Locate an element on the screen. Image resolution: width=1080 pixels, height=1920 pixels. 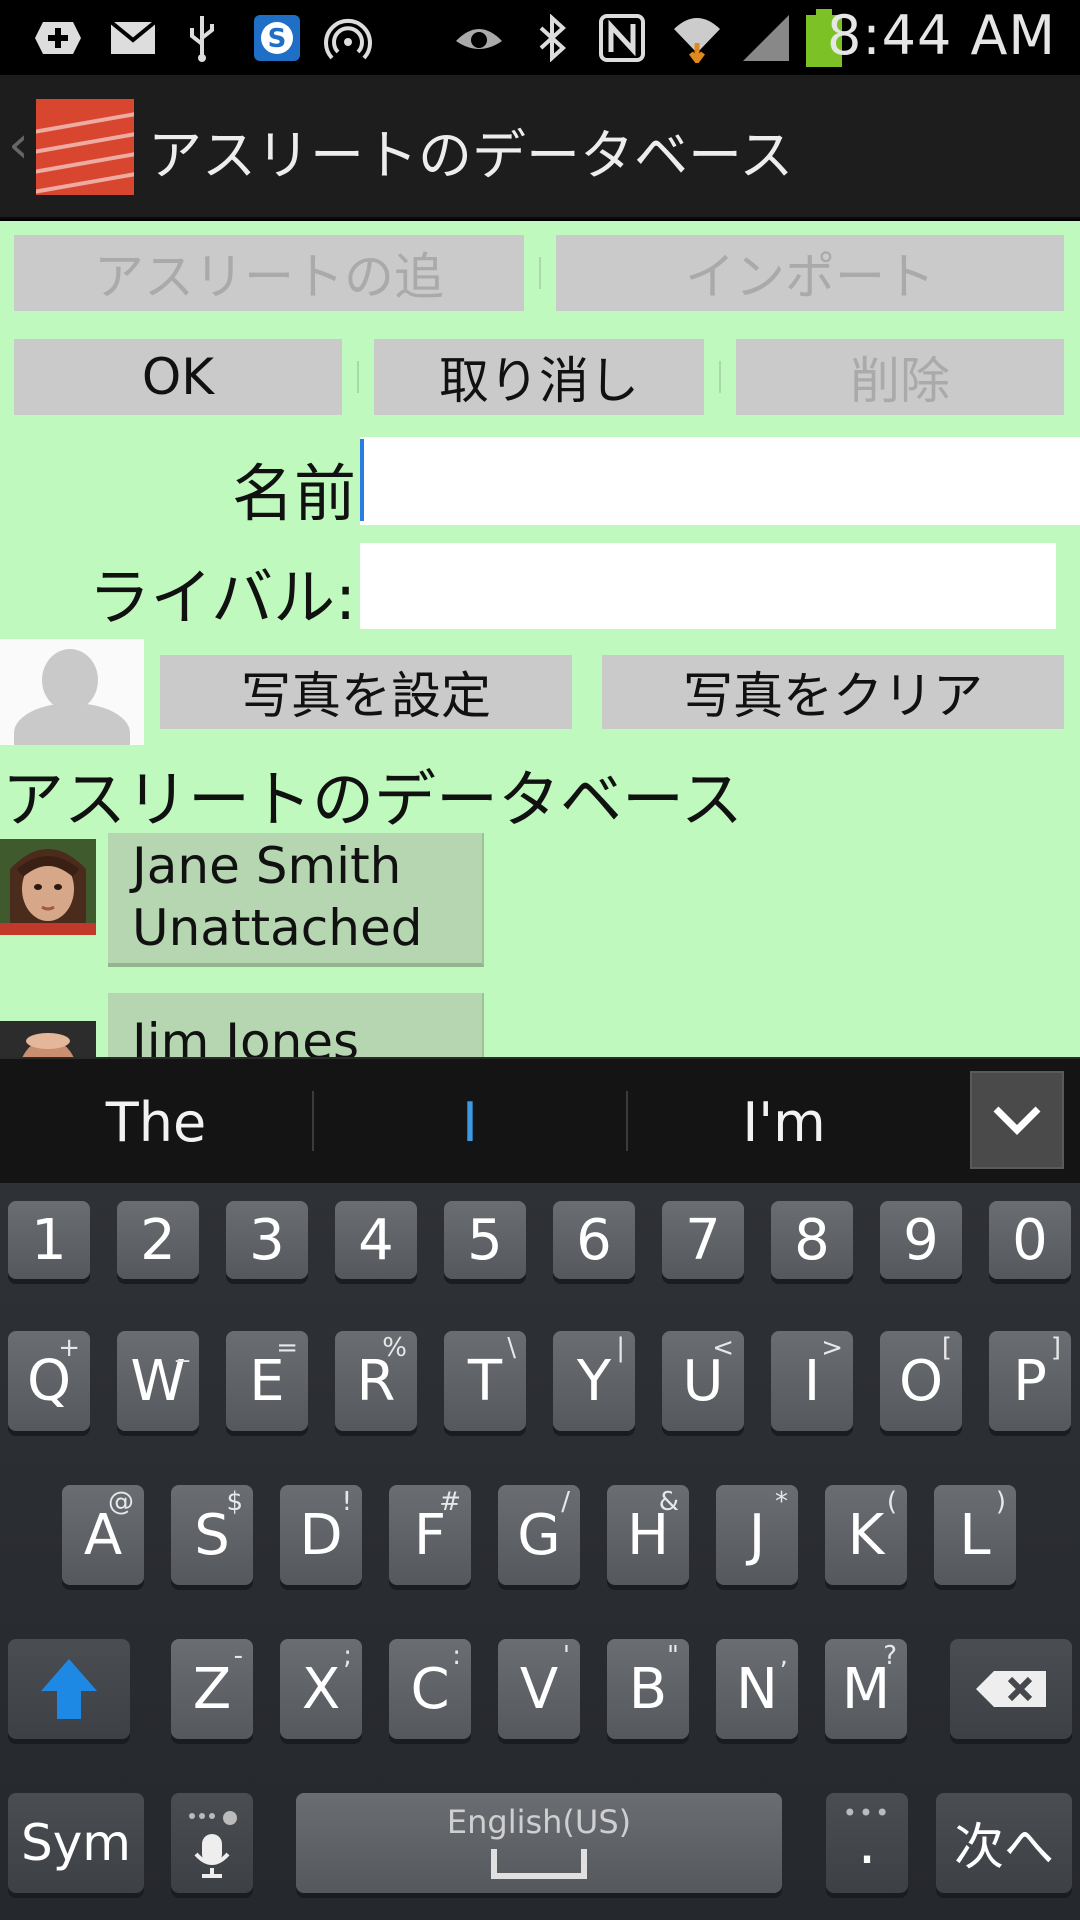
key-t: \ T is located at coordinates (485, 1381).